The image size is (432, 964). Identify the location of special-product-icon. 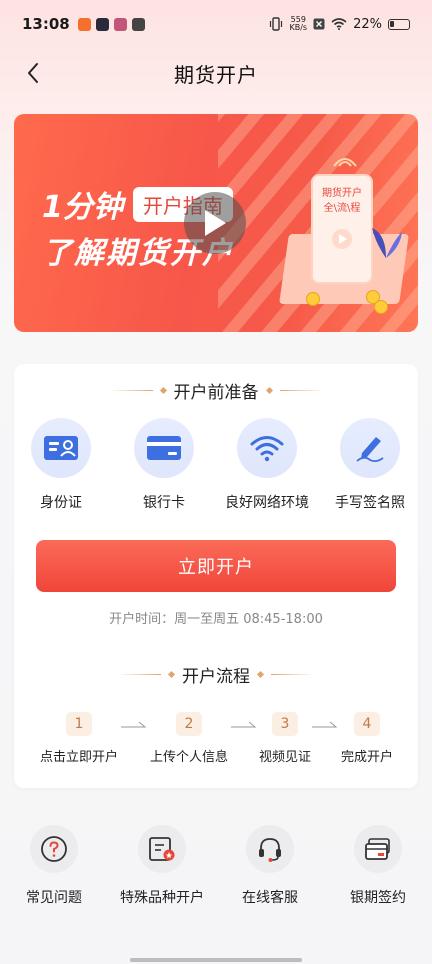
(162, 849).